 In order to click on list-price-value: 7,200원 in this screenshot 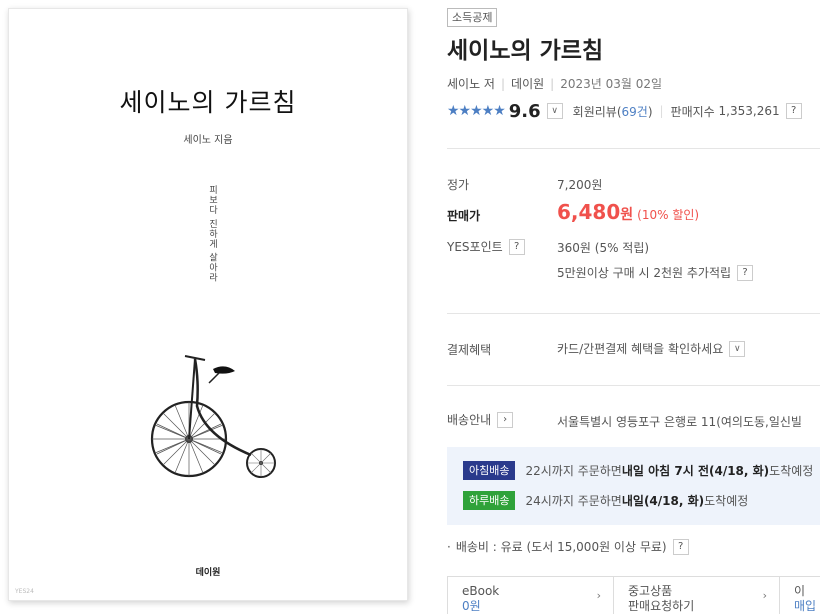, I will do `click(580, 185)`.